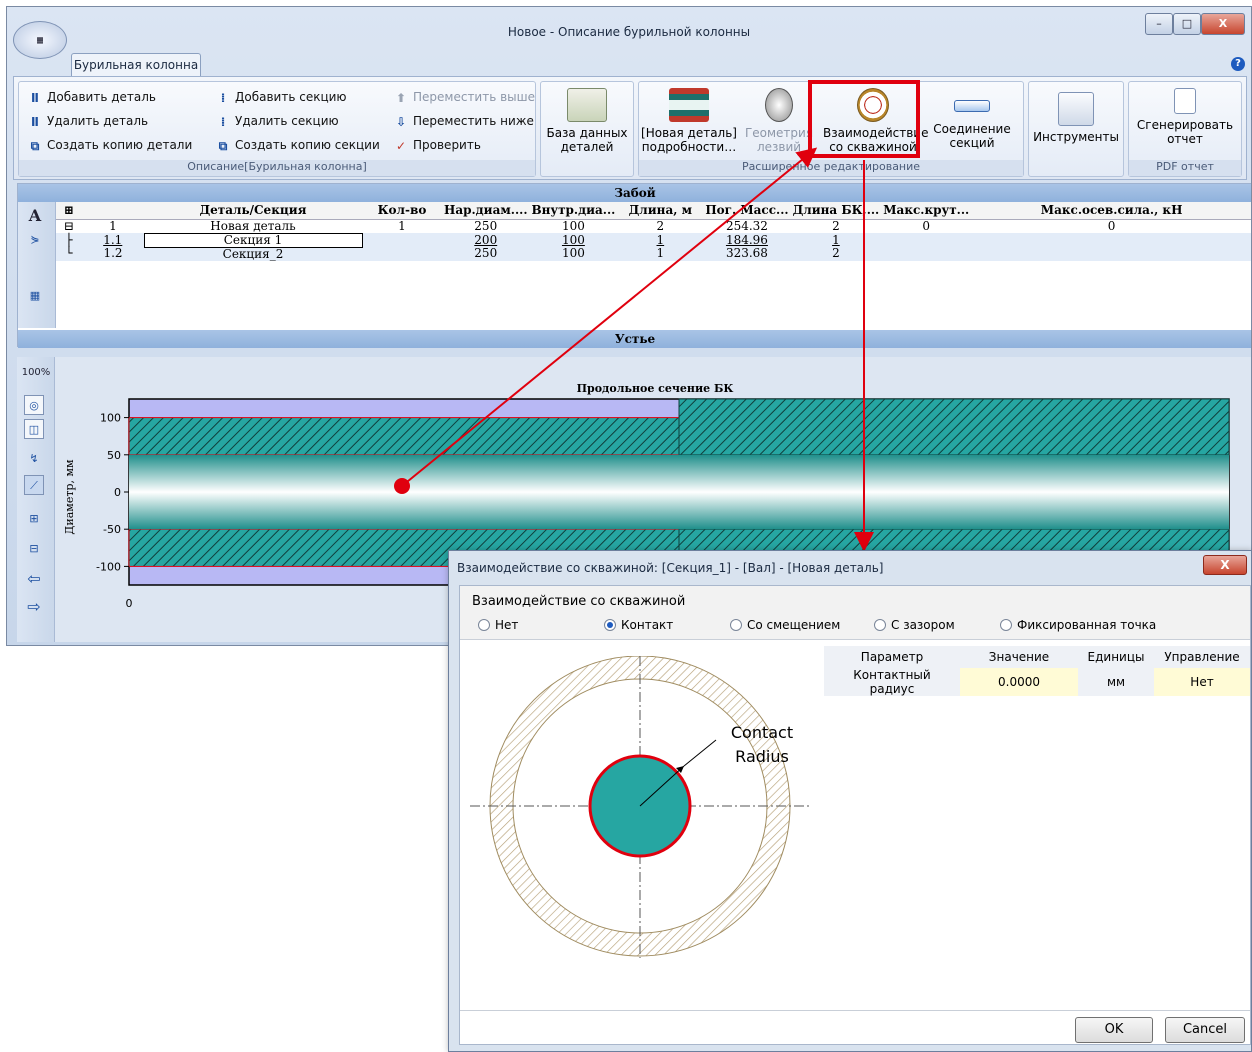 This screenshot has width=1252, height=1052. I want to click on tree-icon: ⋟, so click(35, 240).